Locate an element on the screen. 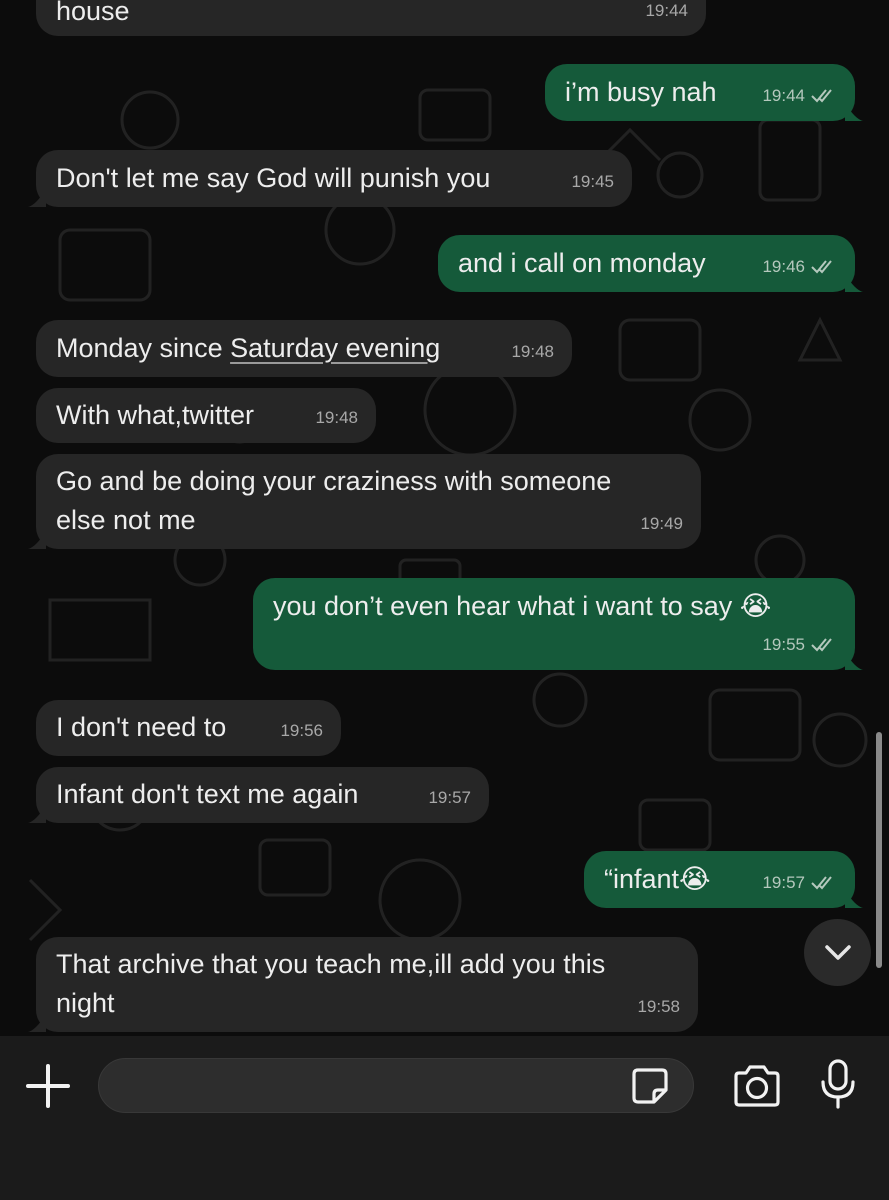  message-outgoing: and i call on monday 19:46 is located at coordinates (650, 263).